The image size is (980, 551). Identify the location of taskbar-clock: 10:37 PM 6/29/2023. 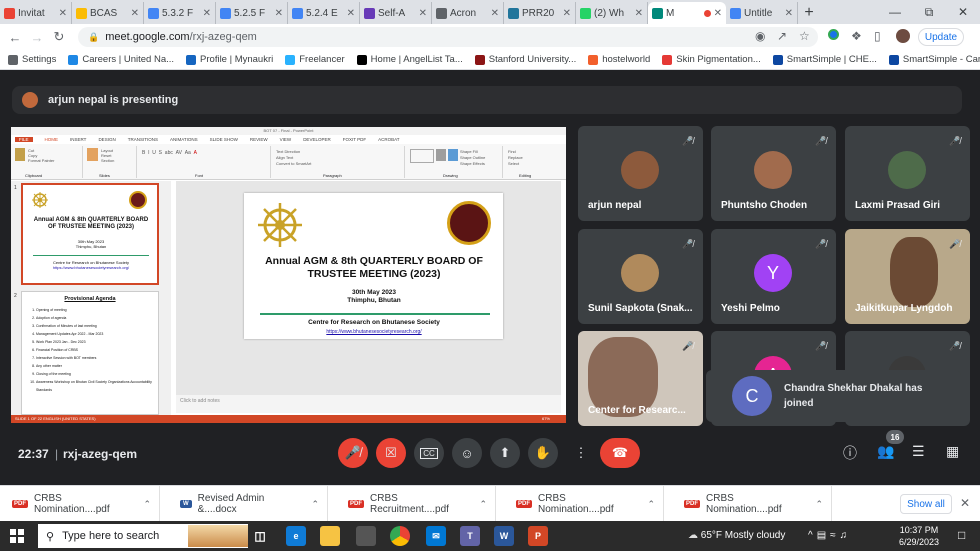
(919, 536).